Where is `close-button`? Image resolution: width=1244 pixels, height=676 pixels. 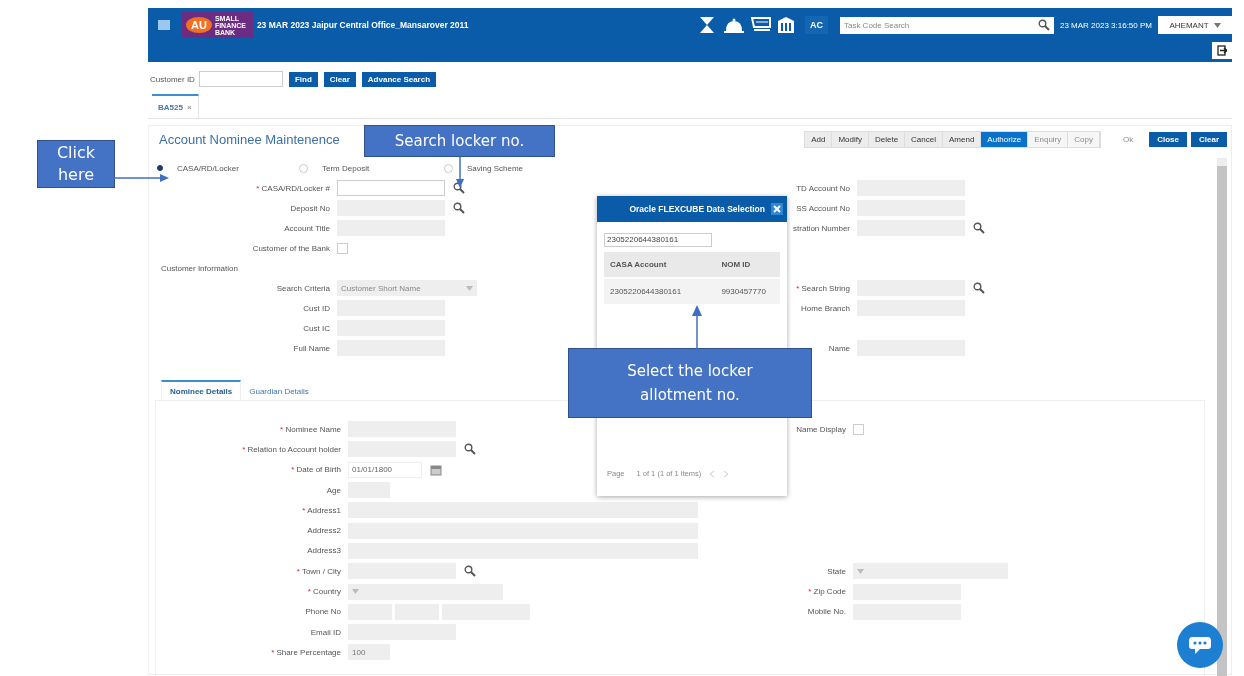
close-button is located at coordinates (777, 209).